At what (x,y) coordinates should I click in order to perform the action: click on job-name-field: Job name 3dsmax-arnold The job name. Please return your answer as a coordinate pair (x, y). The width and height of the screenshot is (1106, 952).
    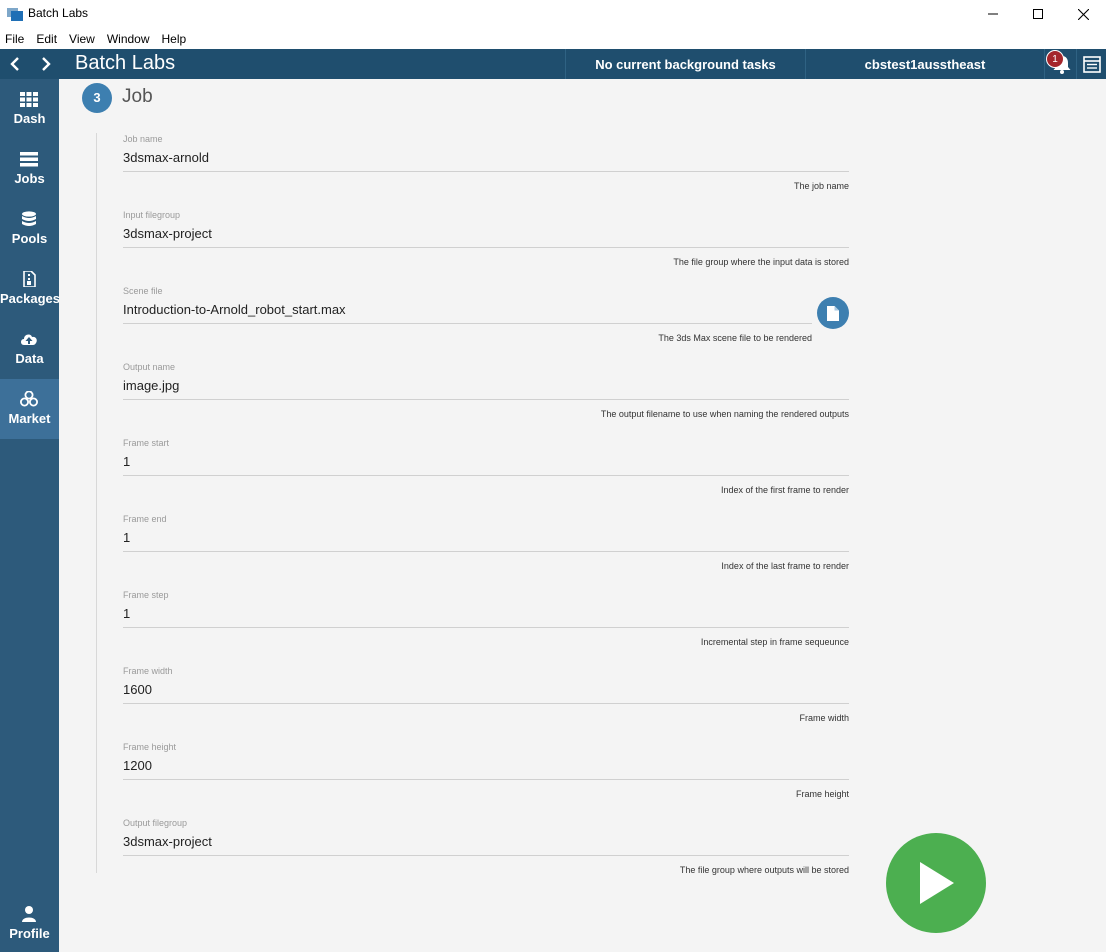
    Looking at the image, I should click on (486, 172).